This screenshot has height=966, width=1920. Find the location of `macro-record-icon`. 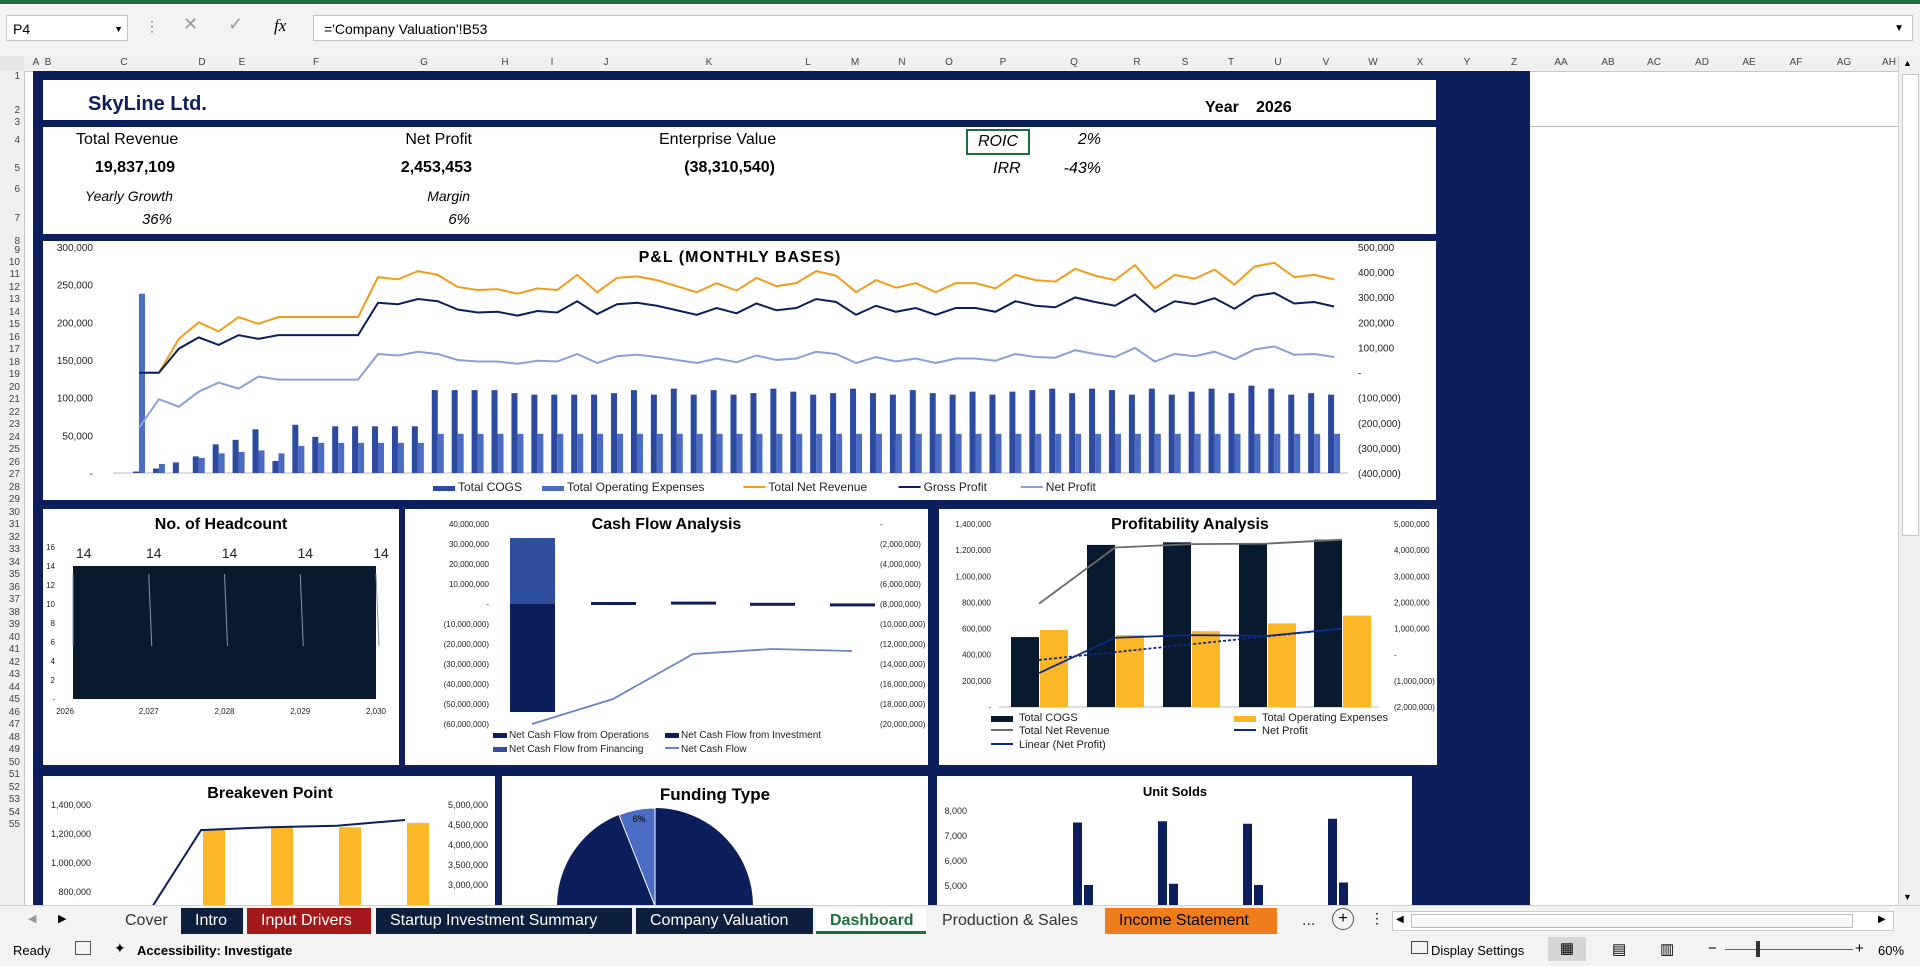

macro-record-icon is located at coordinates (83, 948).